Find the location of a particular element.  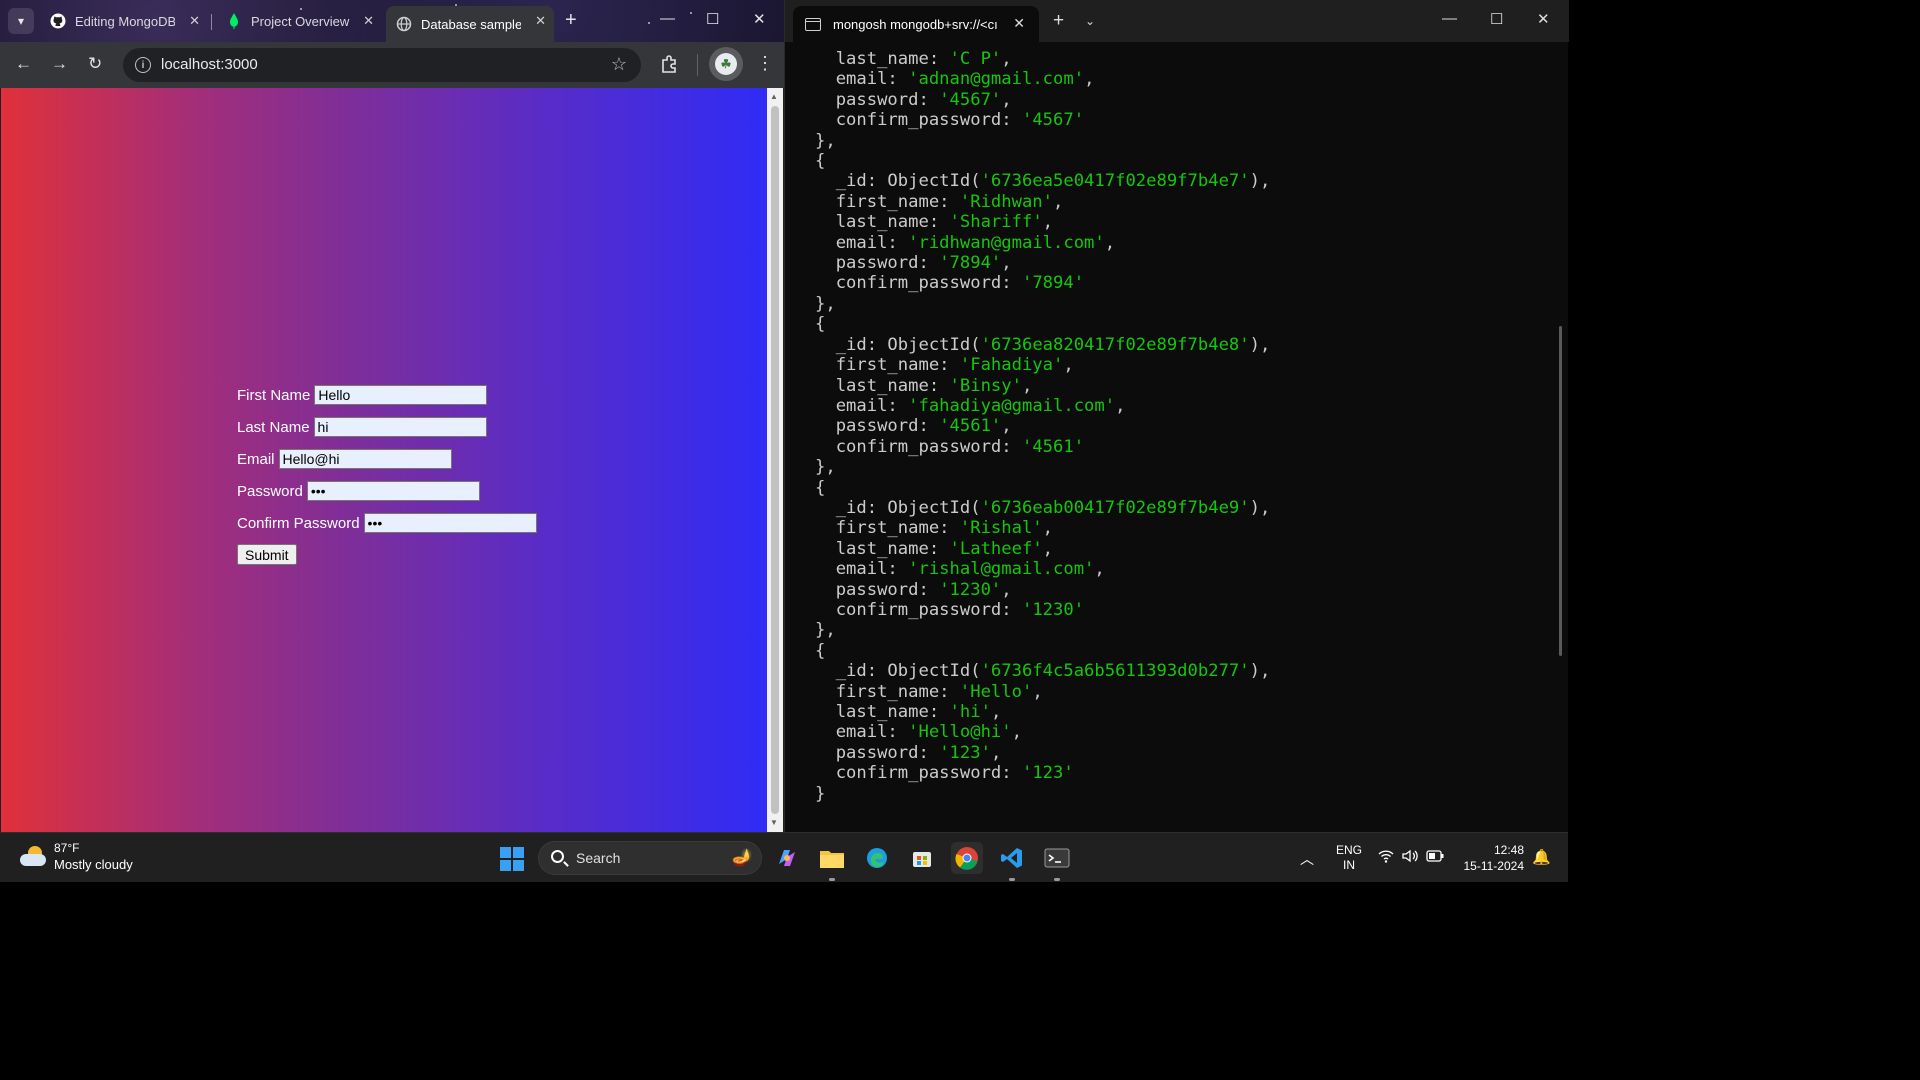

windows-start-icon is located at coordinates (512, 859).